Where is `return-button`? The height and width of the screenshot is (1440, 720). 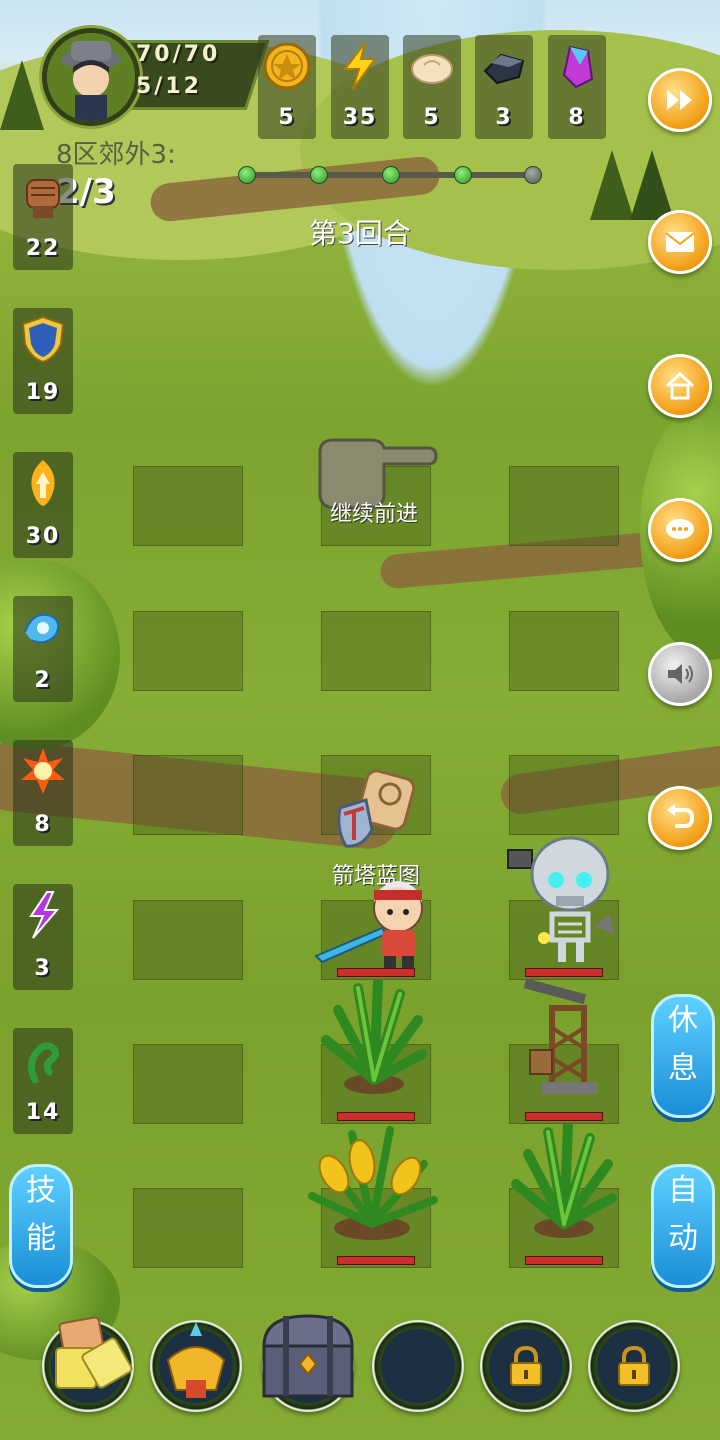 return-button is located at coordinates (680, 818).